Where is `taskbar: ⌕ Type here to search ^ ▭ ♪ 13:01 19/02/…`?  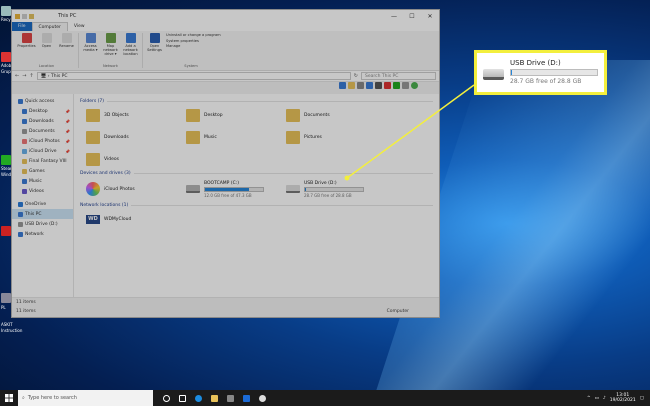 taskbar: ⌕ Type here to search ^ ▭ ♪ 13:01 19/02/… is located at coordinates (325, 398).